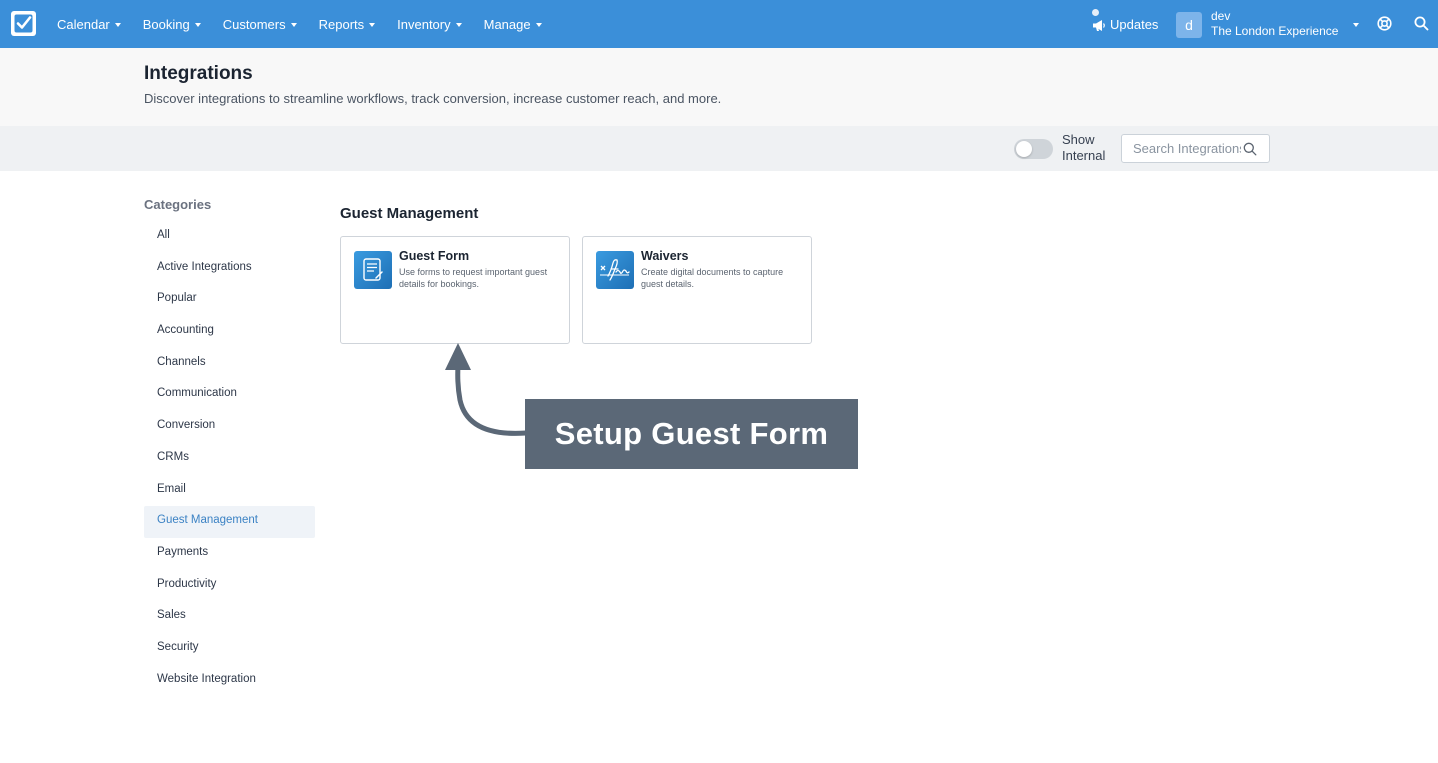 This screenshot has height=763, width=1438. What do you see at coordinates (373, 270) in the screenshot?
I see `form-icon` at bounding box center [373, 270].